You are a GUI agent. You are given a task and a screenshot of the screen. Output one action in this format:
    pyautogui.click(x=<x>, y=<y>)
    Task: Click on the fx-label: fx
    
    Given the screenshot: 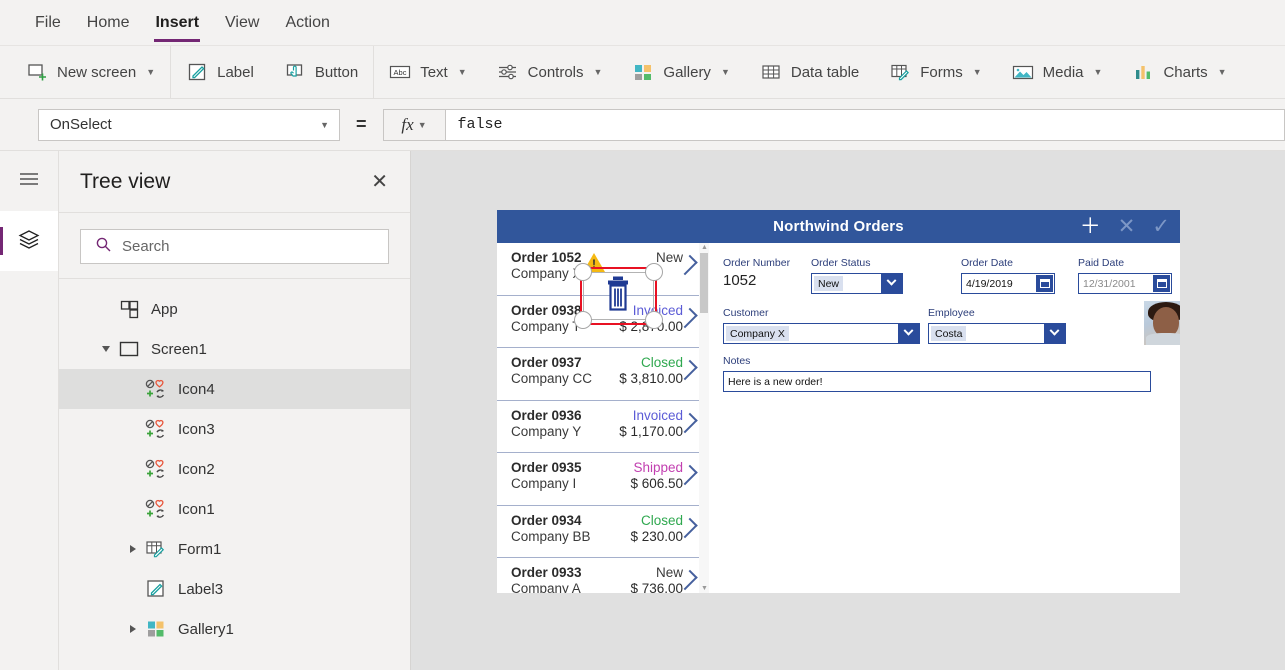 What is the action you would take?
    pyautogui.click(x=407, y=124)
    